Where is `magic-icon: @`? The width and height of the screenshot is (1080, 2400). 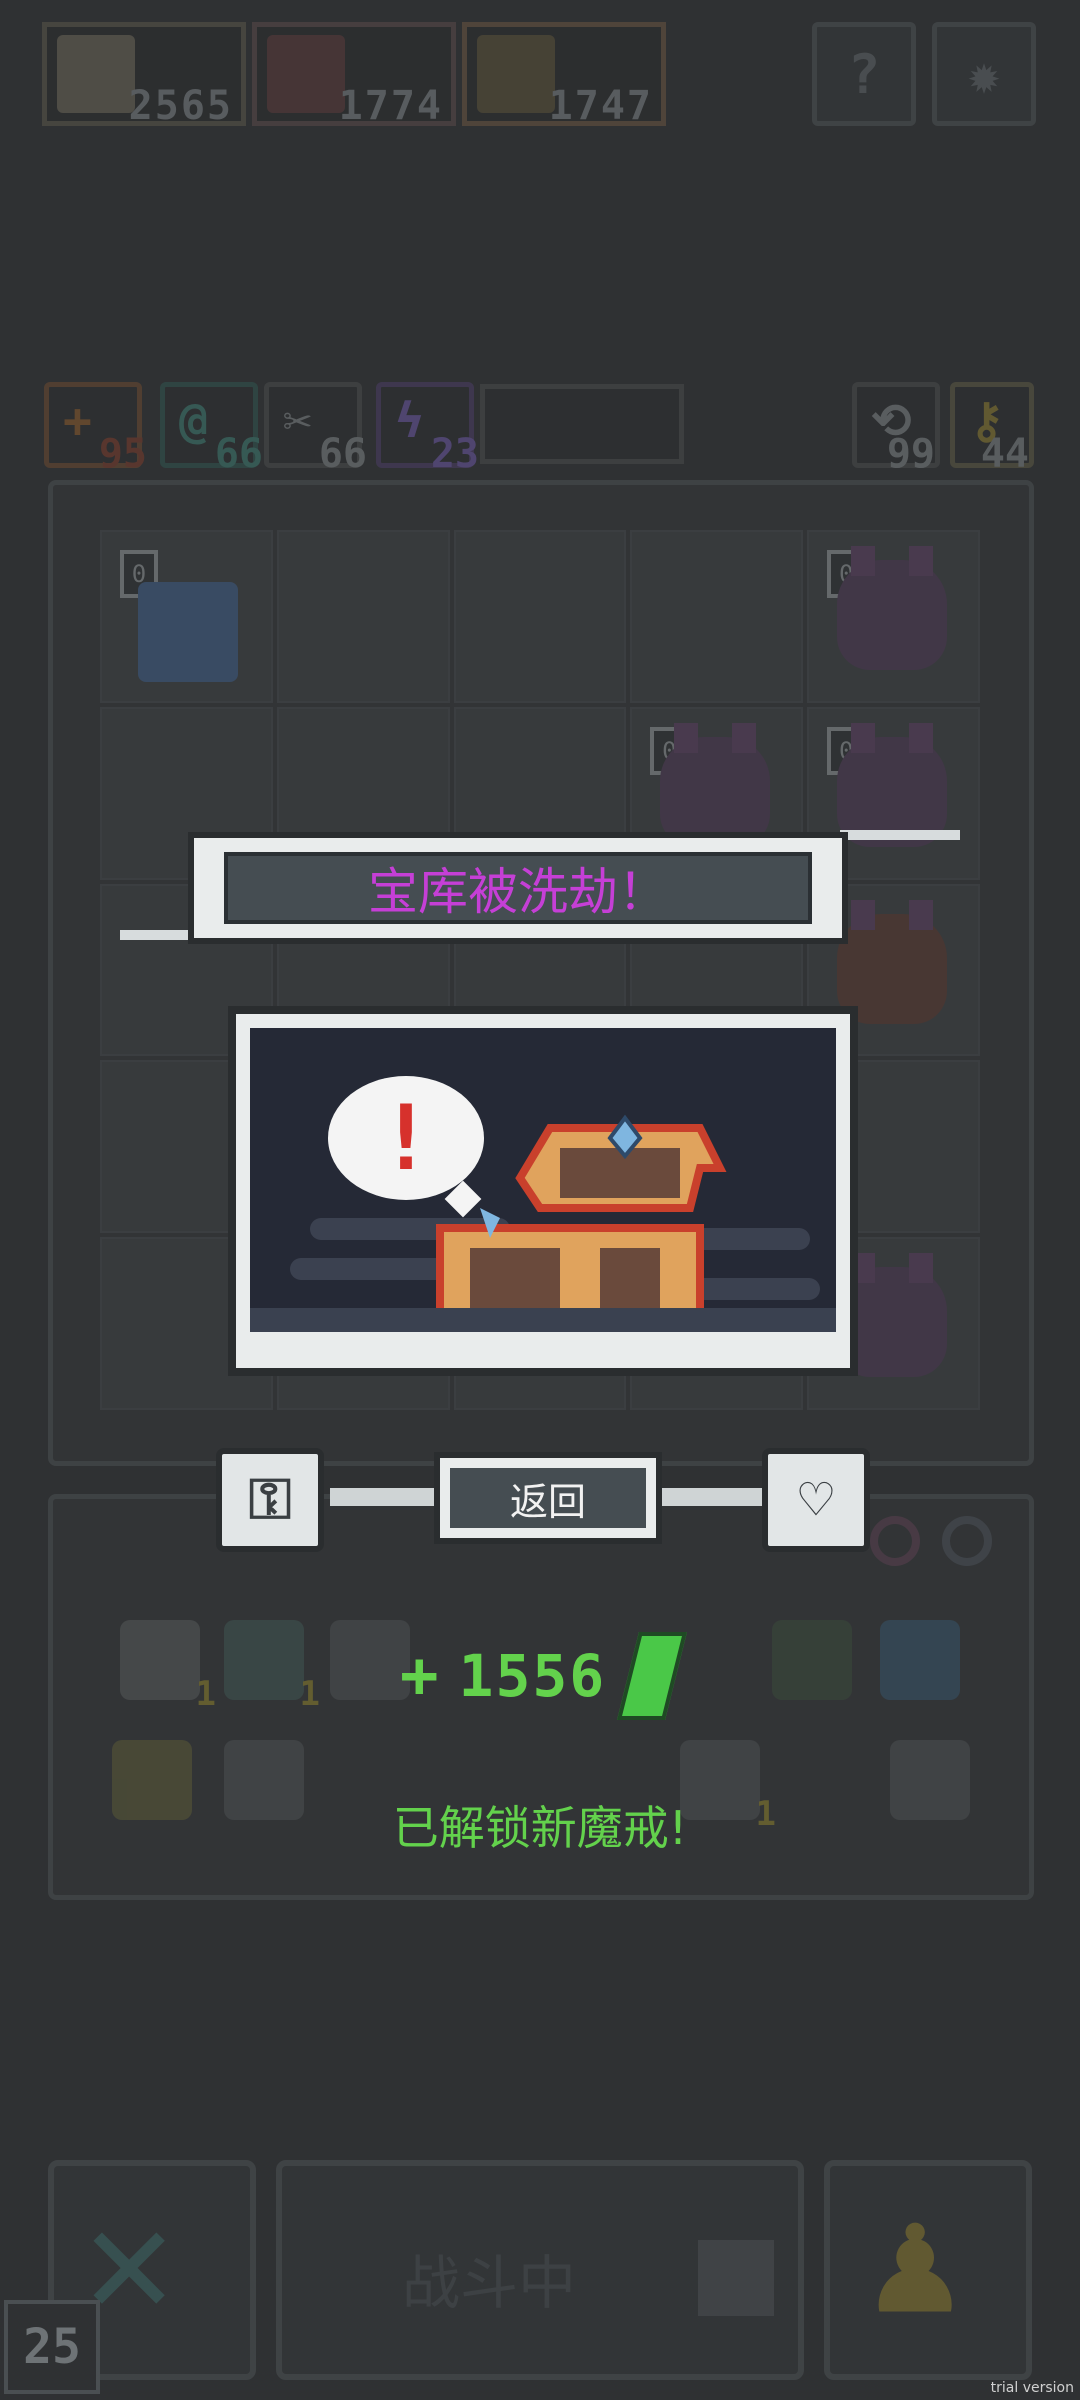
magic-icon: @ is located at coordinates (193, 421).